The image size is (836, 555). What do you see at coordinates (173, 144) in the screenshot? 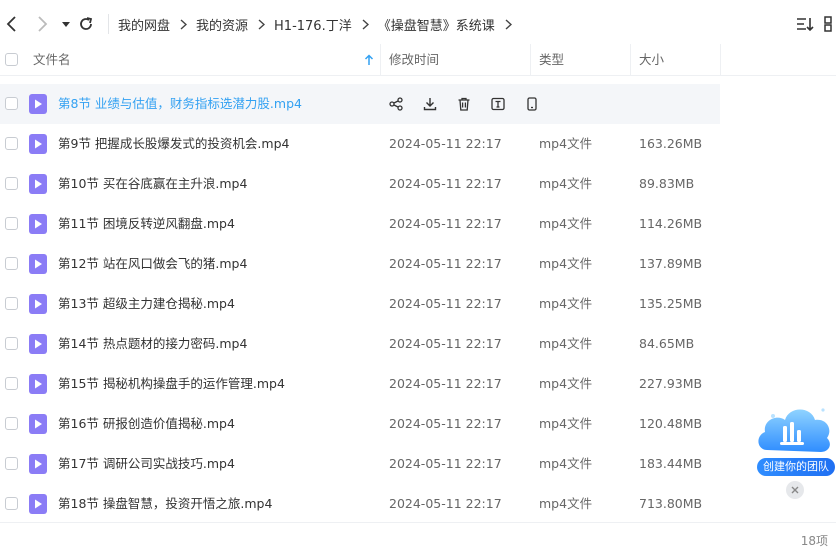
I see `file-name: 第9节 把握成长股爆发式的投资机会.mp4` at bounding box center [173, 144].